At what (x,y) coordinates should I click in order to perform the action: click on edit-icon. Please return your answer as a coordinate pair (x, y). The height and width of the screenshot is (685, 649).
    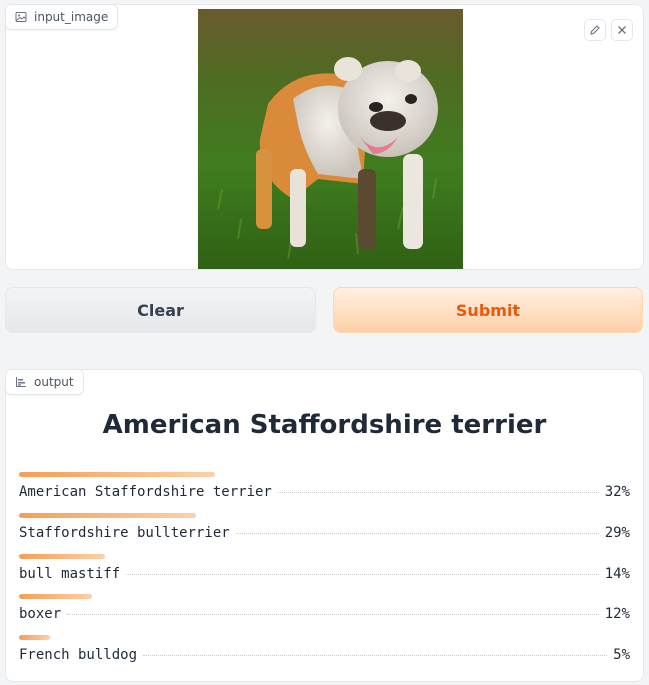
    Looking at the image, I should click on (595, 30).